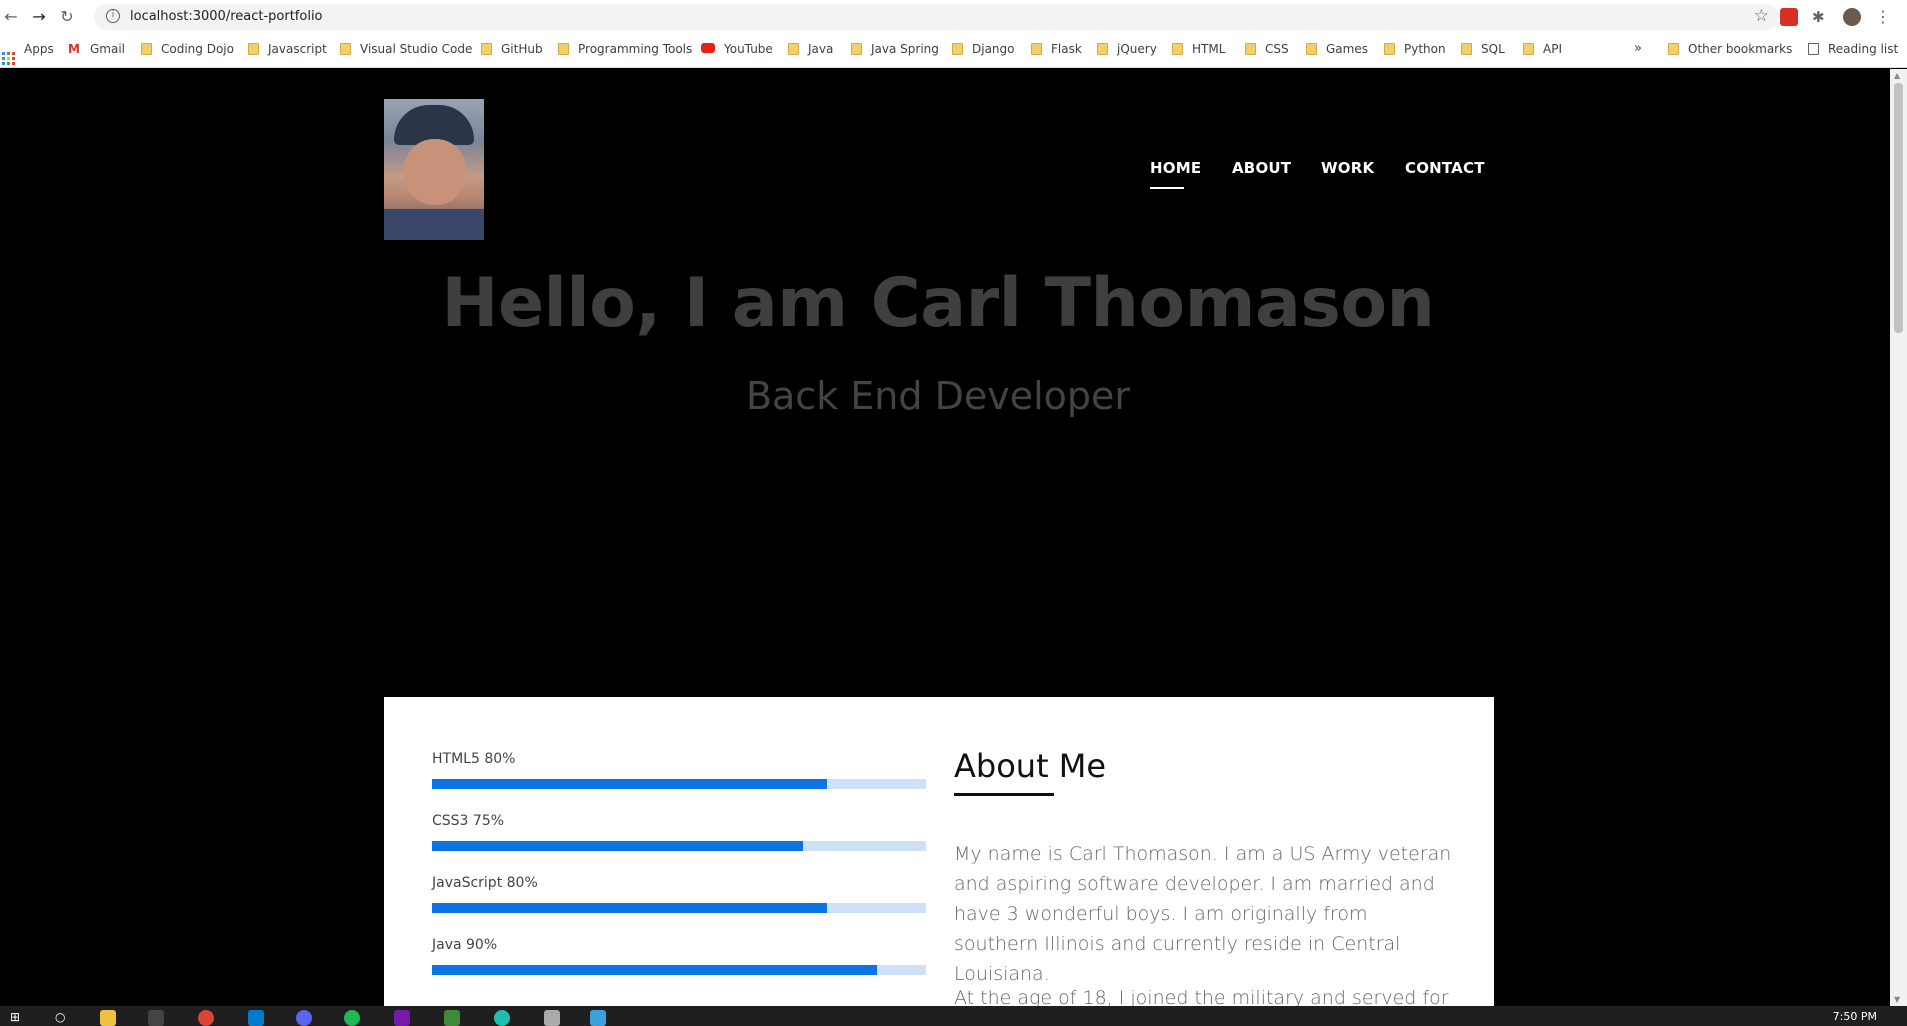 The image size is (1907, 1026). I want to click on bookmark-other-bookmarks: Other bookmarks, so click(1730, 51).